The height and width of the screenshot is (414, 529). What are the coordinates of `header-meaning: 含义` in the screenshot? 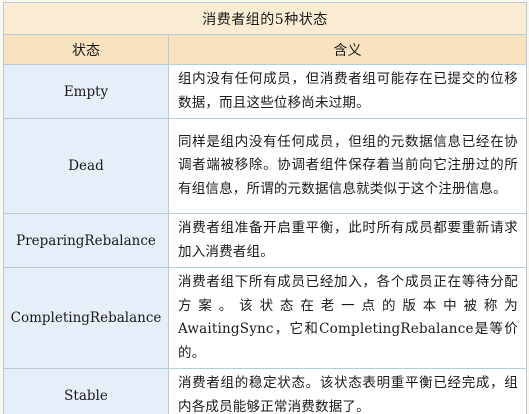 It's located at (347, 49).